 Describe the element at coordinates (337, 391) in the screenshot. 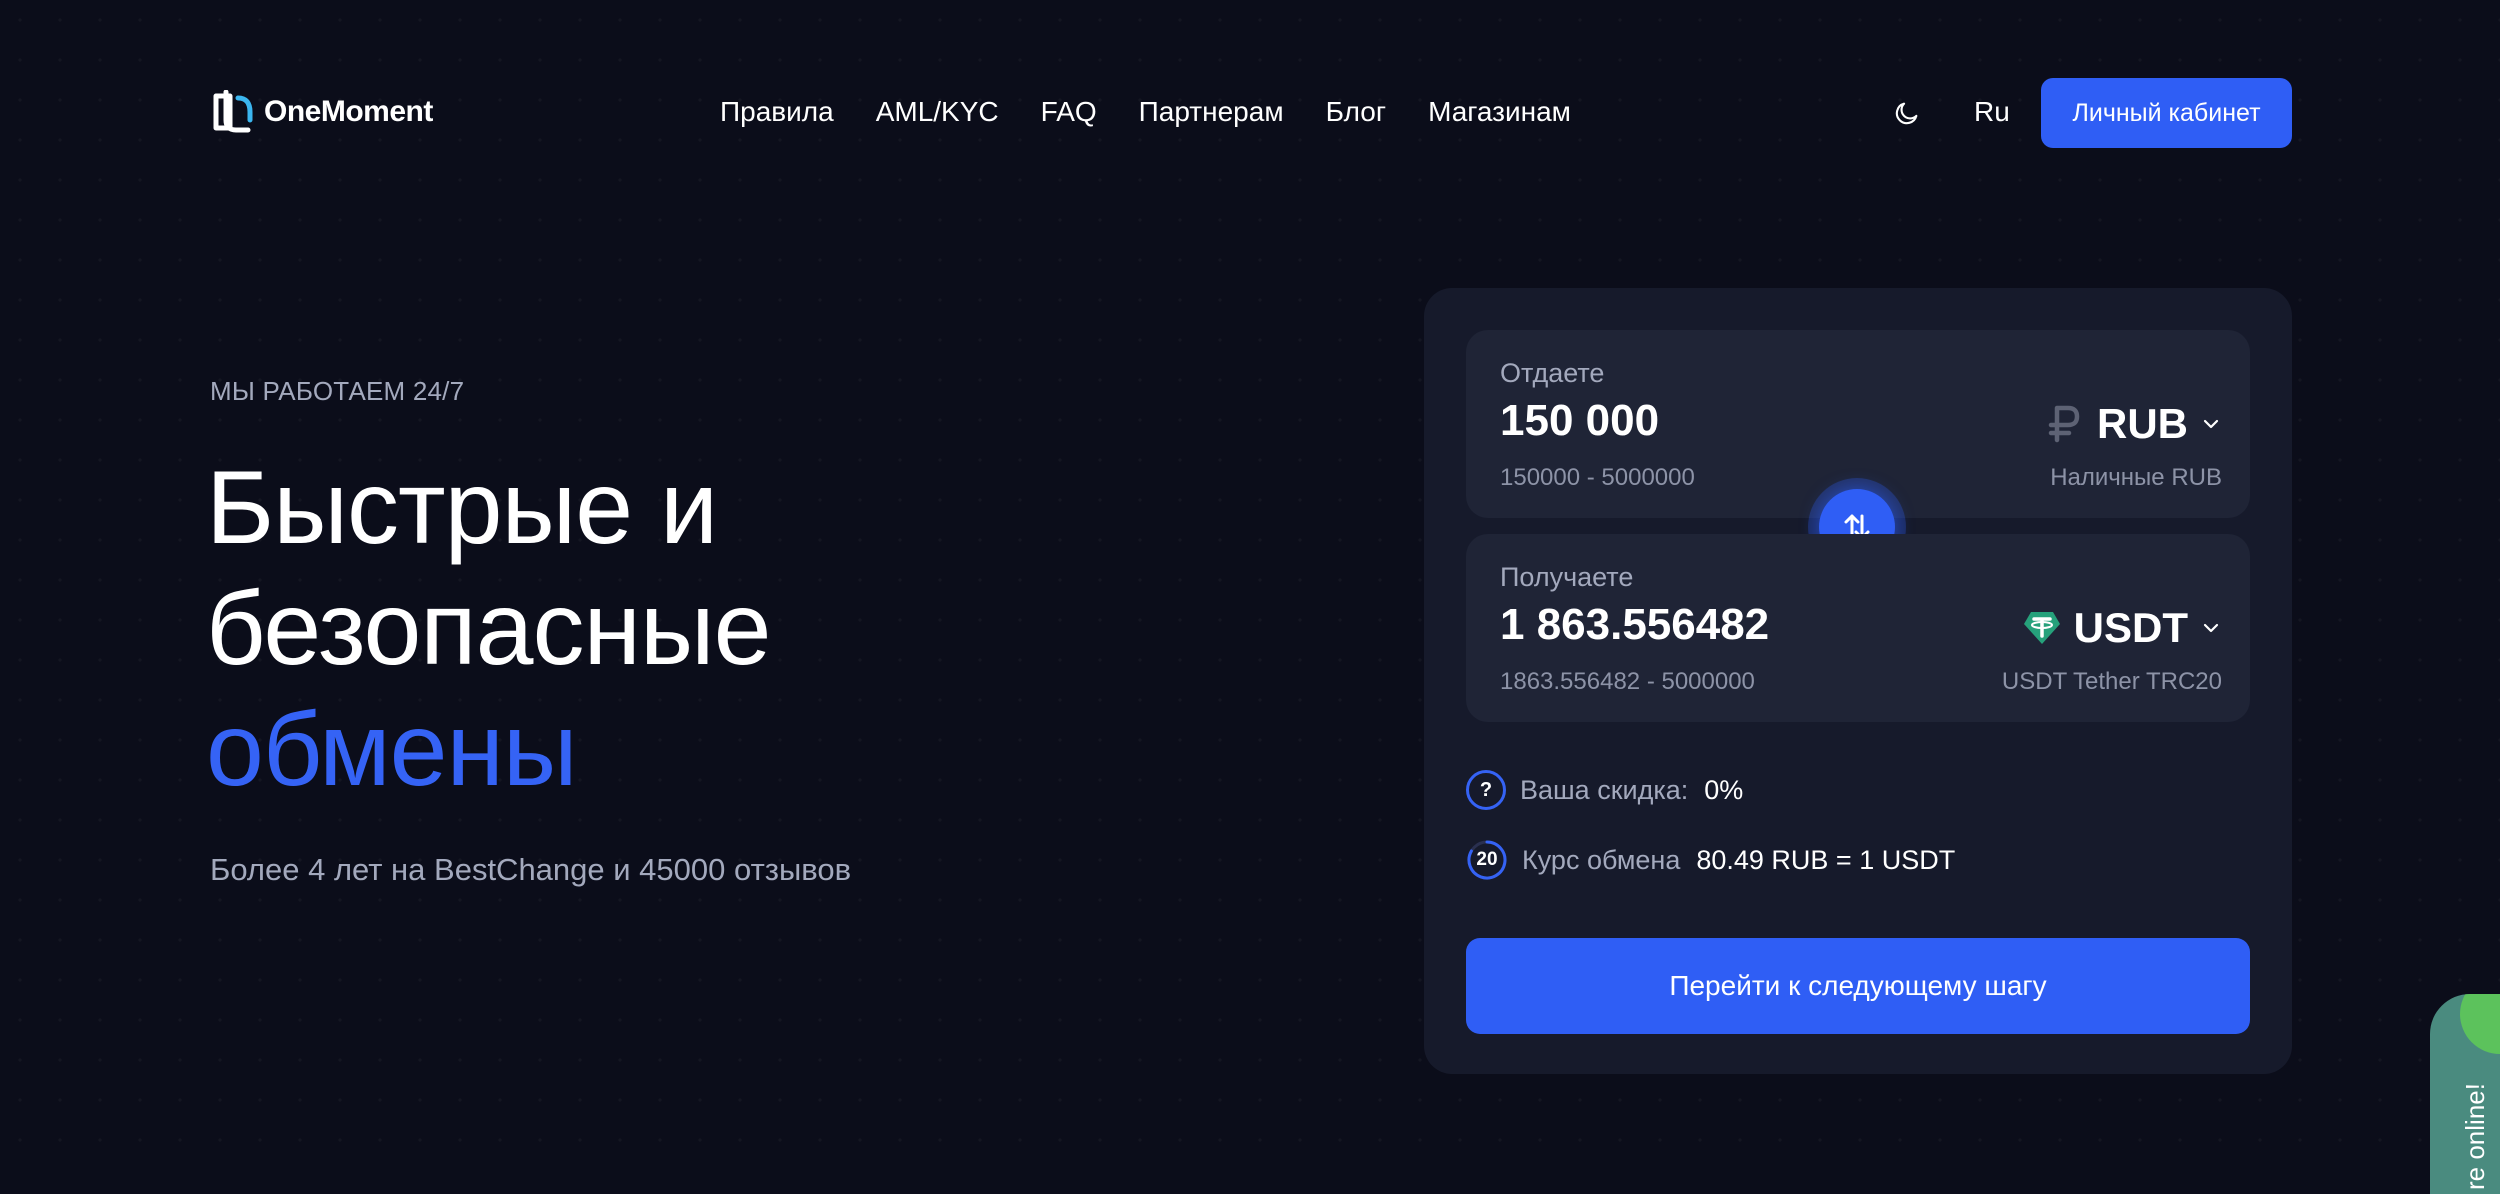

I see `hero-eyebrow: МЫ РАБОТАЕМ 24/7` at that location.